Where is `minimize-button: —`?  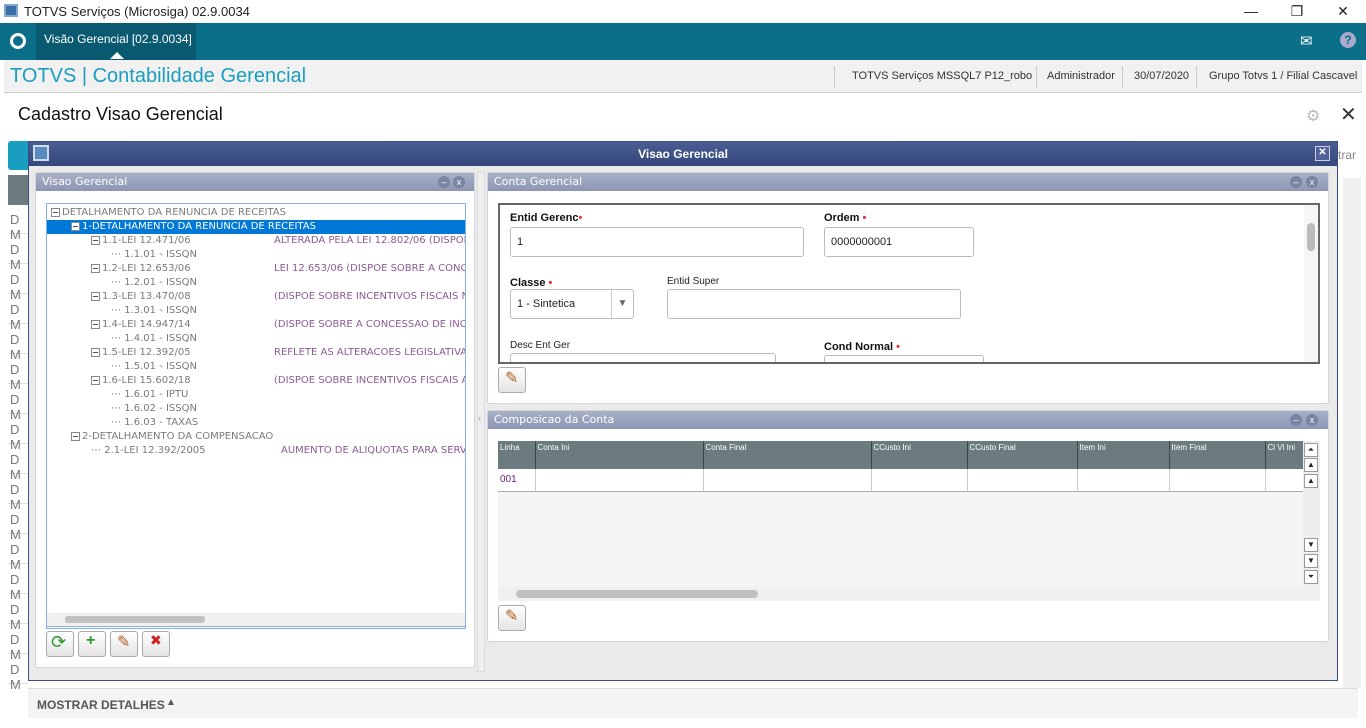 minimize-button: — is located at coordinates (1251, 11).